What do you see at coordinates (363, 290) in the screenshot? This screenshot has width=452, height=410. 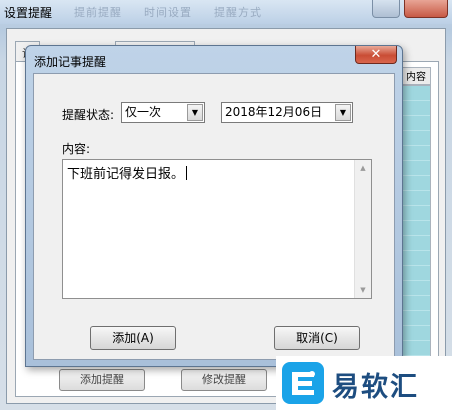 I see `scroll-down-icon: ▼` at bounding box center [363, 290].